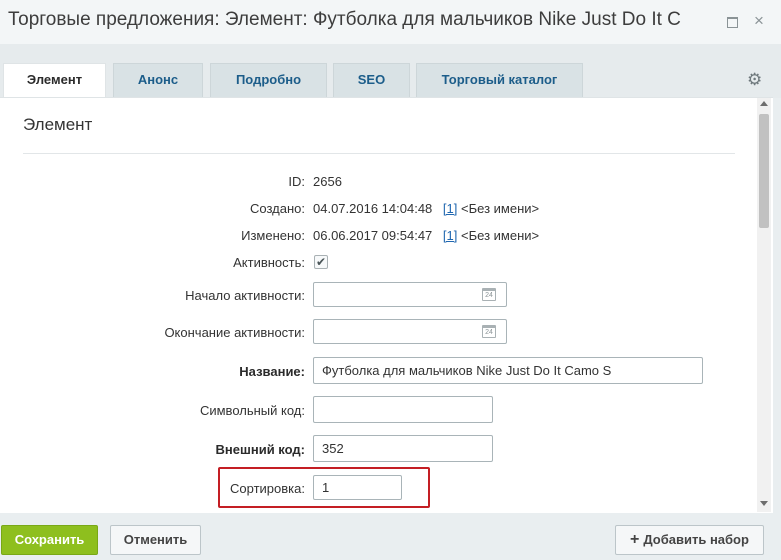 The width and height of the screenshot is (781, 560). I want to click on active-label: Активность:, so click(269, 262).